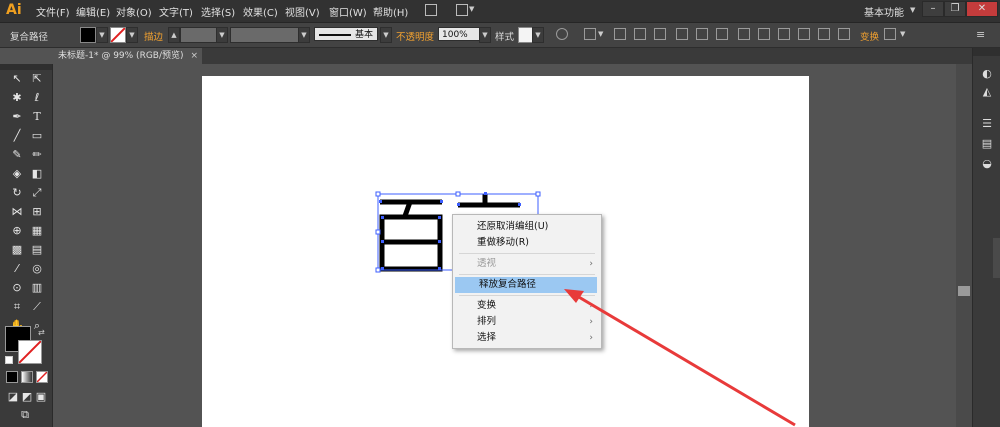 This screenshot has width=1000, height=427. Describe the element at coordinates (27, 397) in the screenshot. I see `draw-behind-icon: ◩` at that location.